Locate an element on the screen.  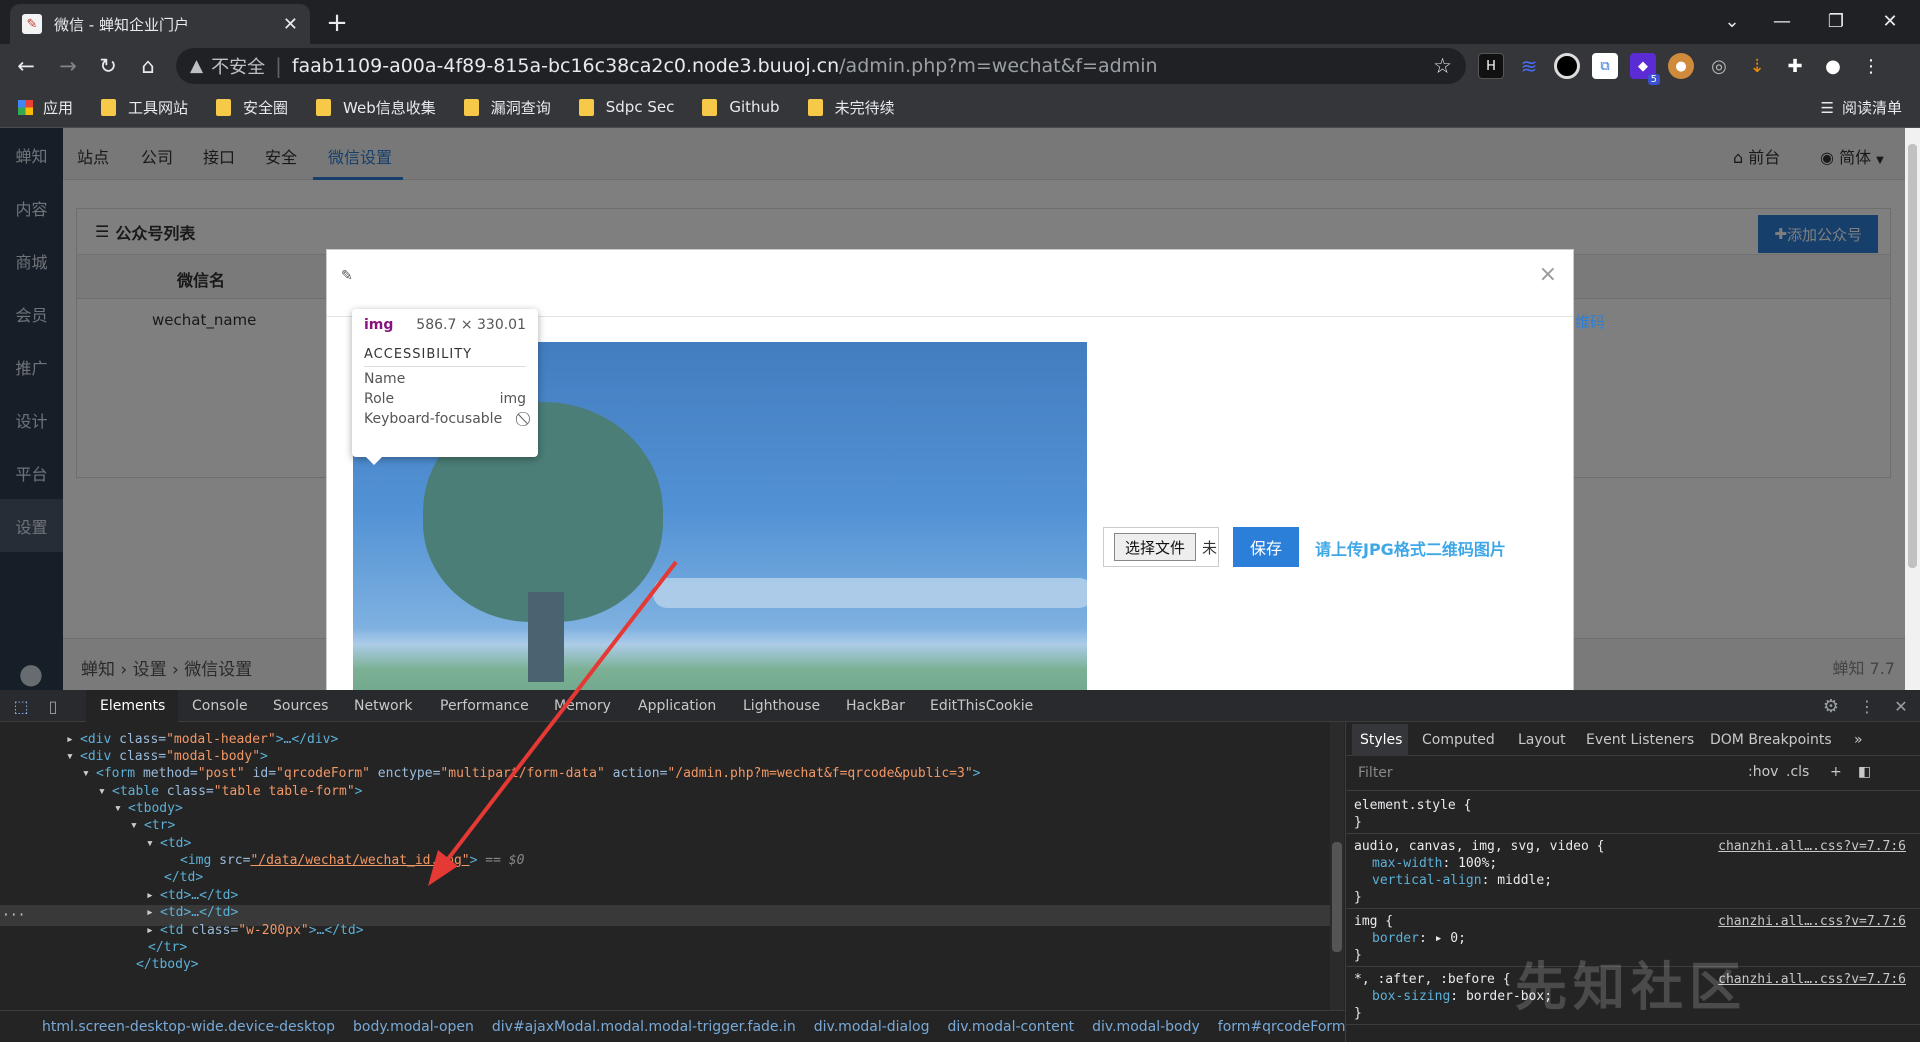
css-selector: *, :after, :before { is located at coordinates (1432, 979).